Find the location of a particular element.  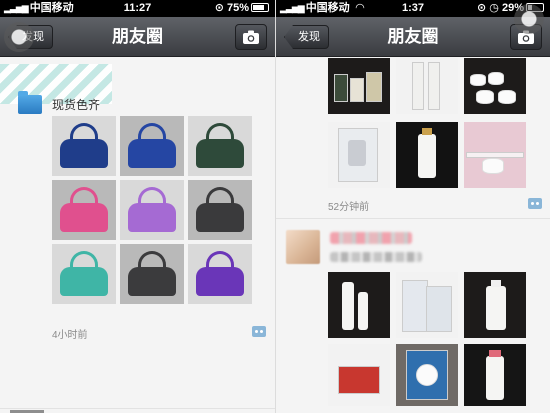

status-right: ⊙ 75% is located at coordinates (242, 8).